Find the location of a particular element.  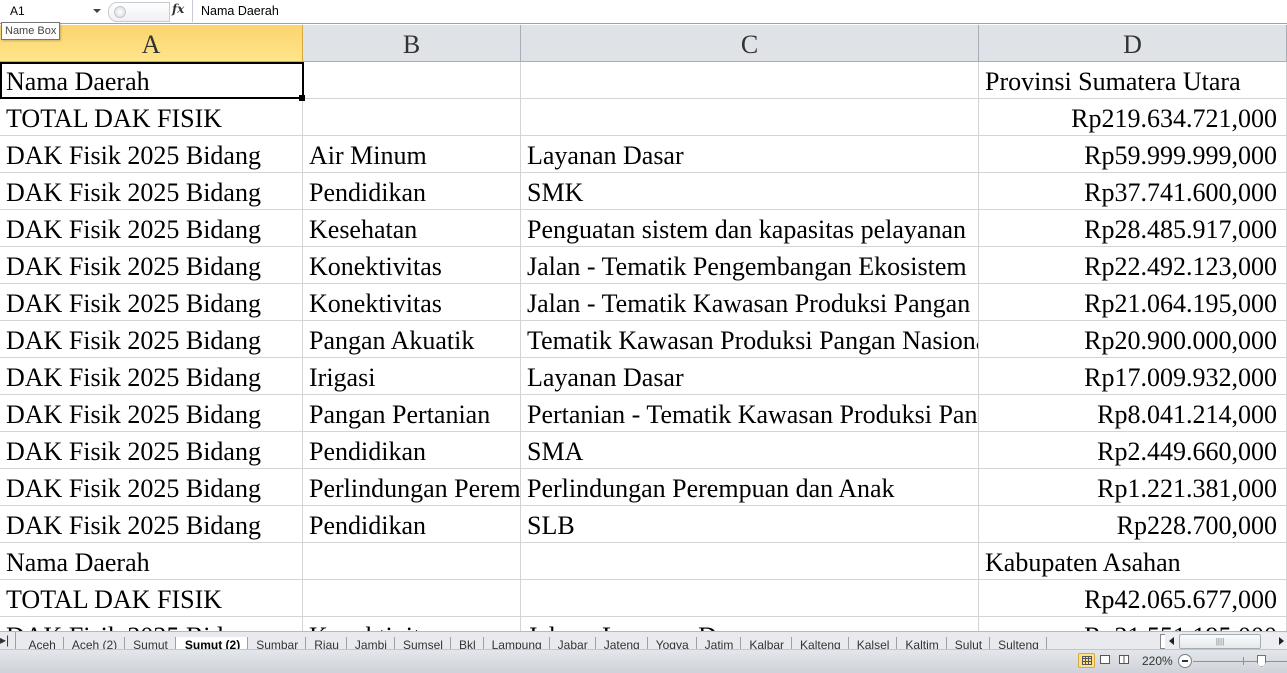

cell-c: Penguatan sistem dan kapasitas pelayanan is located at coordinates (750, 228).